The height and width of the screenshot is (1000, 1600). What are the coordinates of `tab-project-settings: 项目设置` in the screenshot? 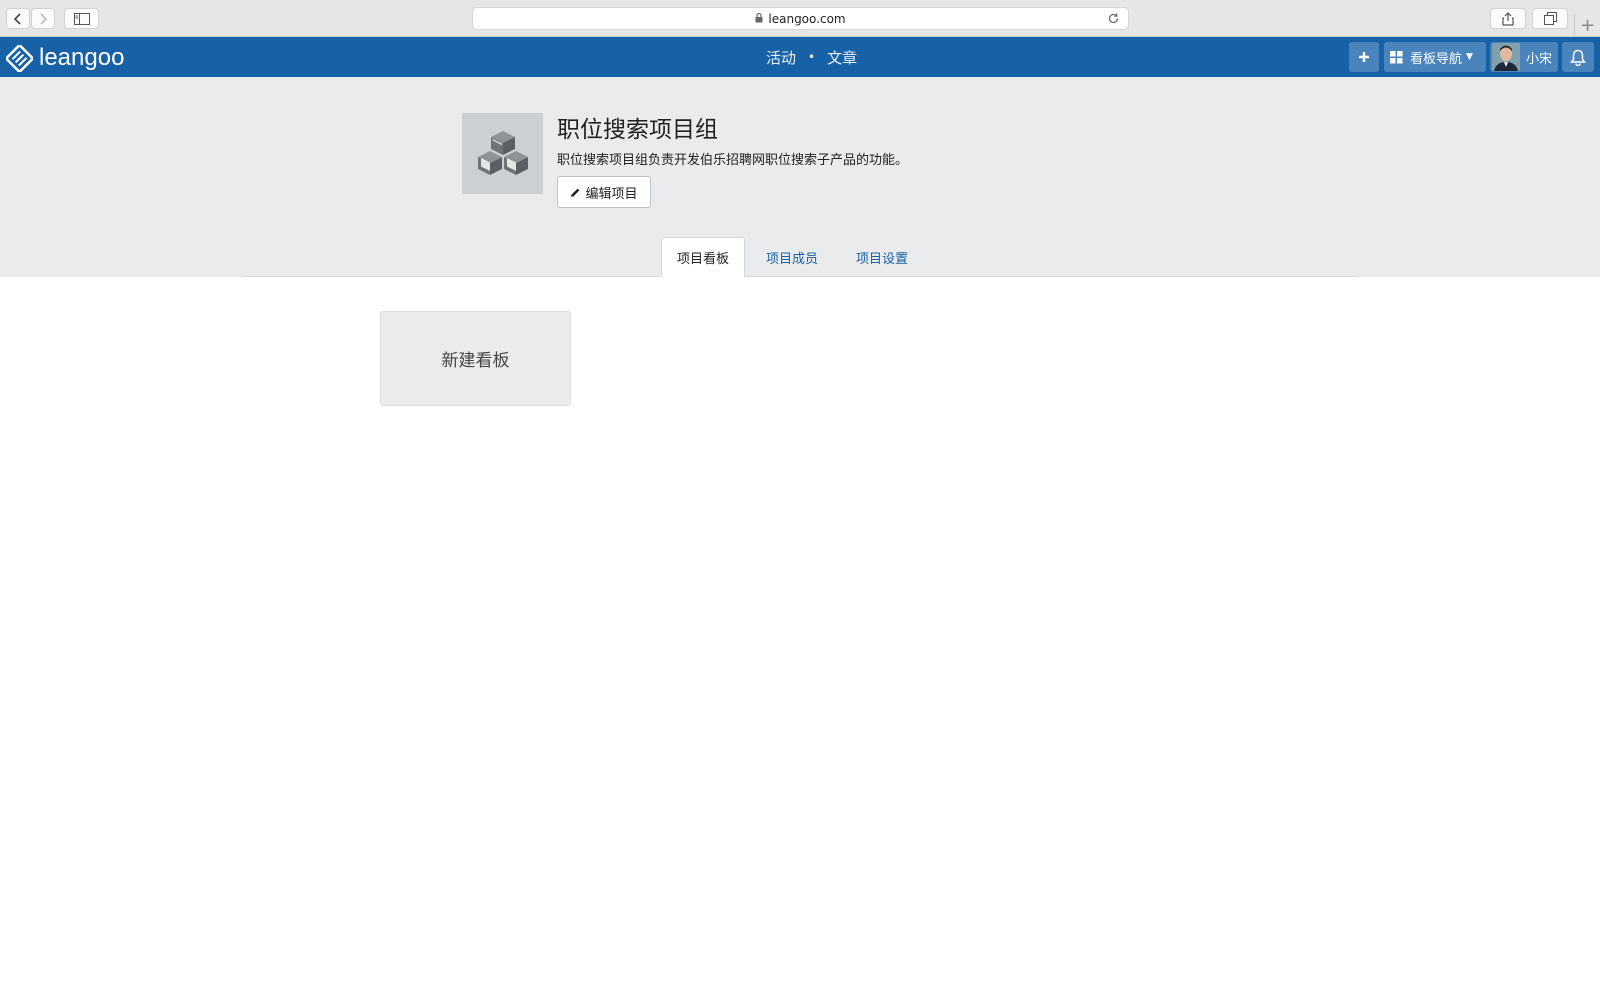 It's located at (882, 257).